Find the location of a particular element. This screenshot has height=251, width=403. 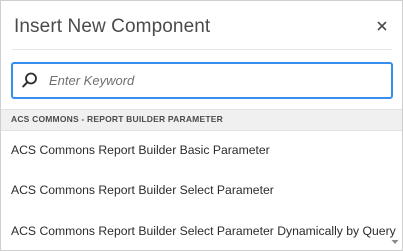

search-icon is located at coordinates (29, 80).